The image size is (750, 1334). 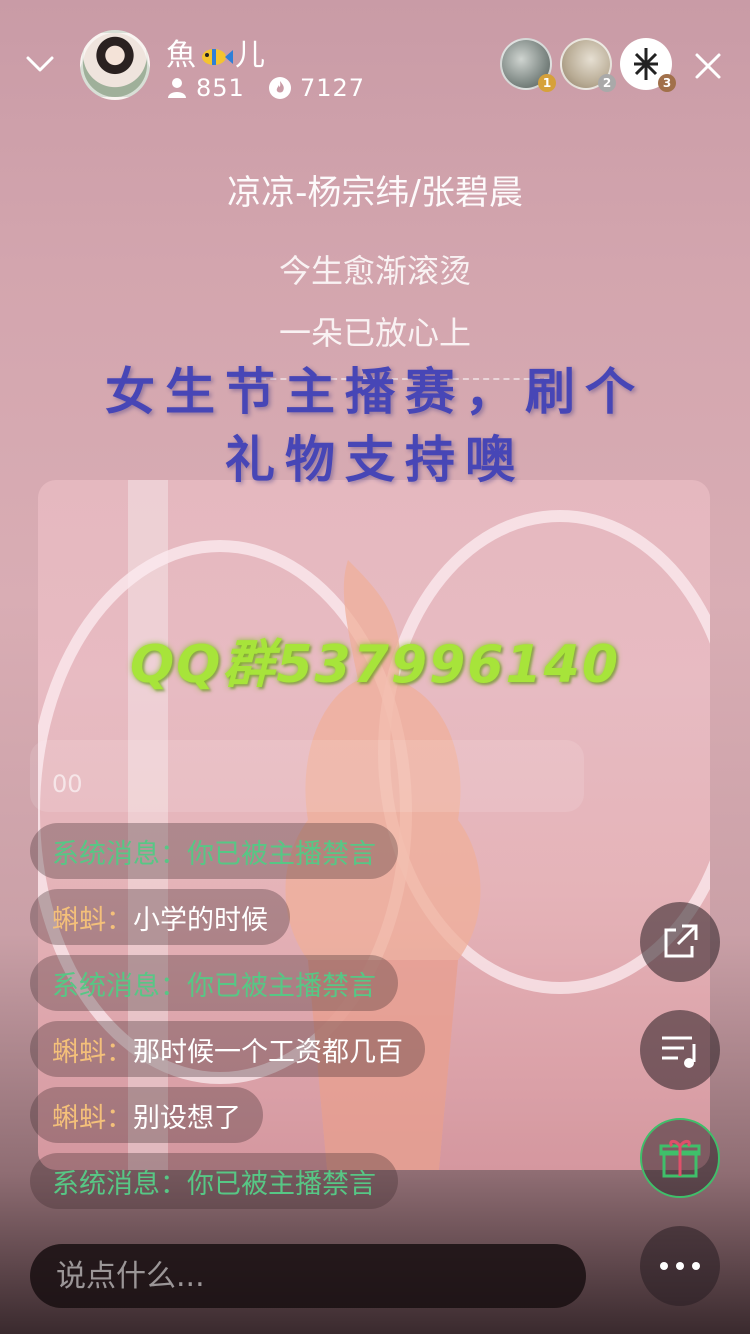 I want to click on followers-count: 851, so click(x=205, y=88).